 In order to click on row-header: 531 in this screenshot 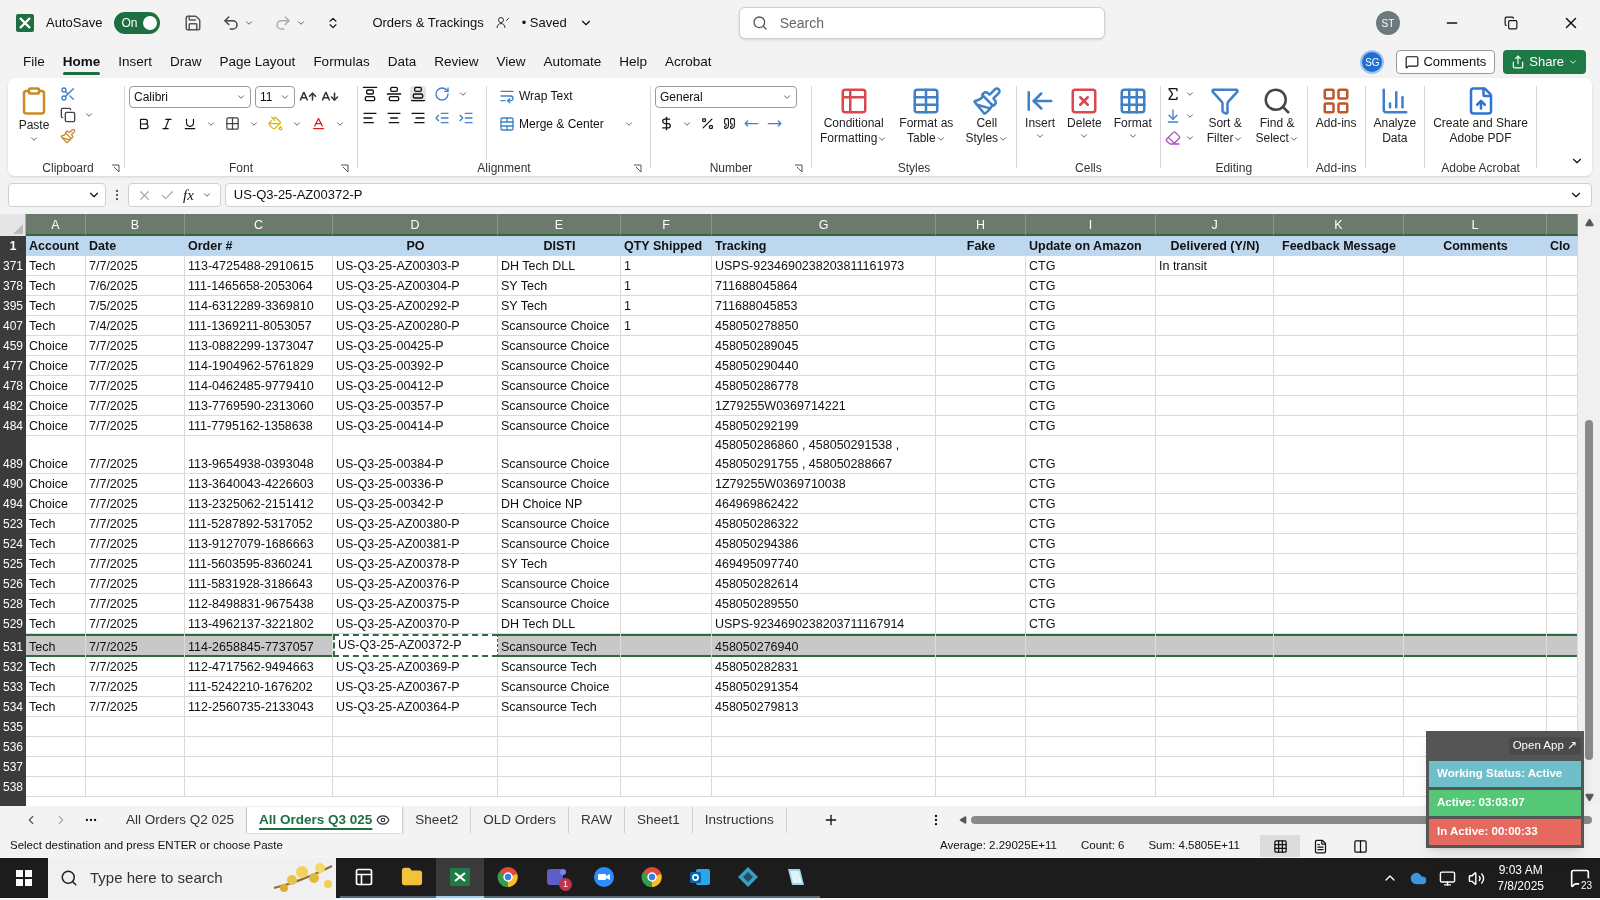, I will do `click(13, 645)`.